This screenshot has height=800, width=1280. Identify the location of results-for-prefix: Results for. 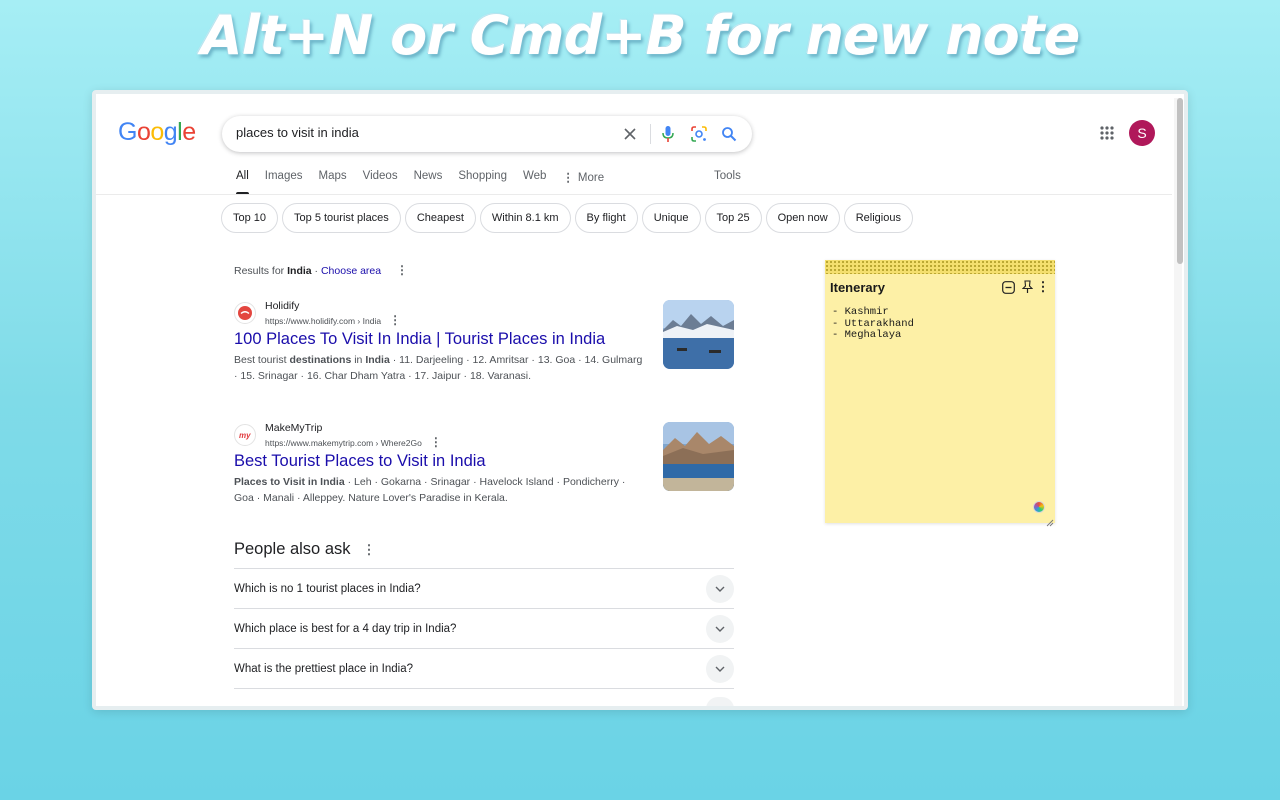
(259, 271).